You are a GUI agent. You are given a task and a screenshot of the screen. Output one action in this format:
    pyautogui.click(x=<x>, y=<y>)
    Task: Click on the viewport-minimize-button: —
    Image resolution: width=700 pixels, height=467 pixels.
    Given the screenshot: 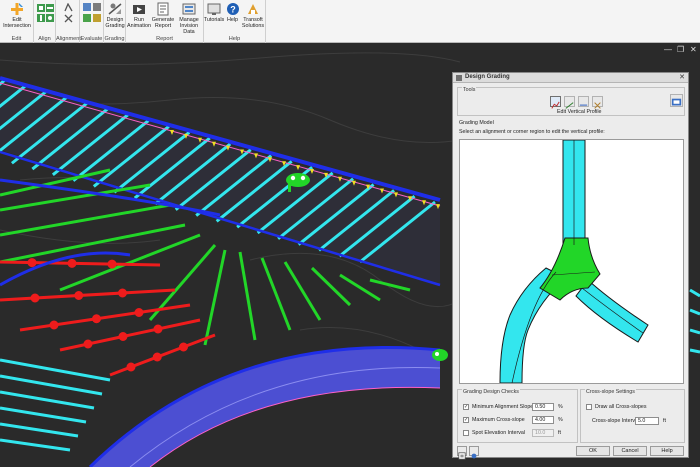 What is the action you would take?
    pyautogui.click(x=668, y=49)
    